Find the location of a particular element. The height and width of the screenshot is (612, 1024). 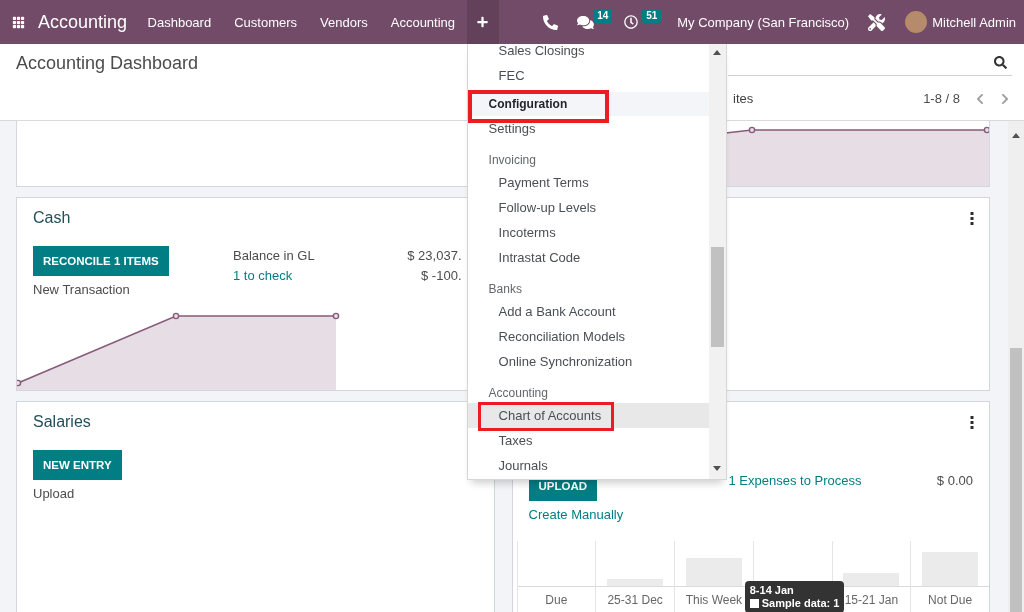

menu-entry: Reconciliation Models is located at coordinates (588, 336).